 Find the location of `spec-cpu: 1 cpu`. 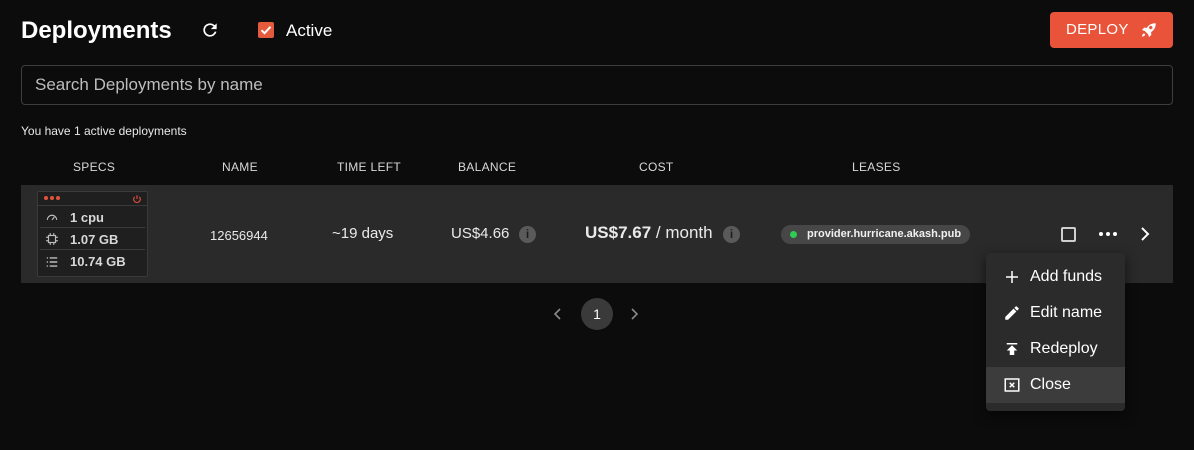

spec-cpu: 1 cpu is located at coordinates (92, 217).